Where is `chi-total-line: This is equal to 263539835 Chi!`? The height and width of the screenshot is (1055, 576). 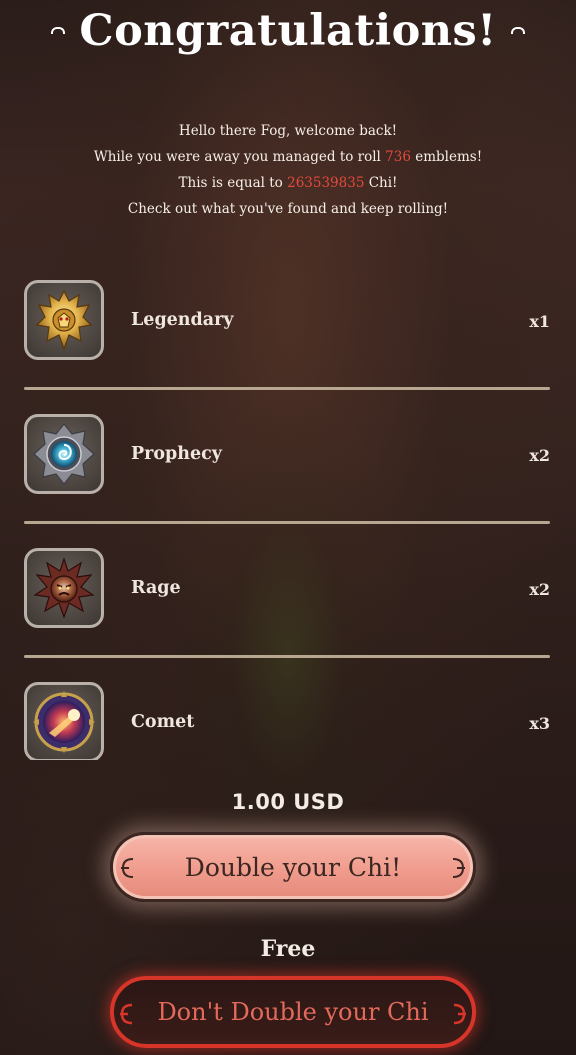
chi-total-line: This is equal to 263539835 Chi! is located at coordinates (288, 183).